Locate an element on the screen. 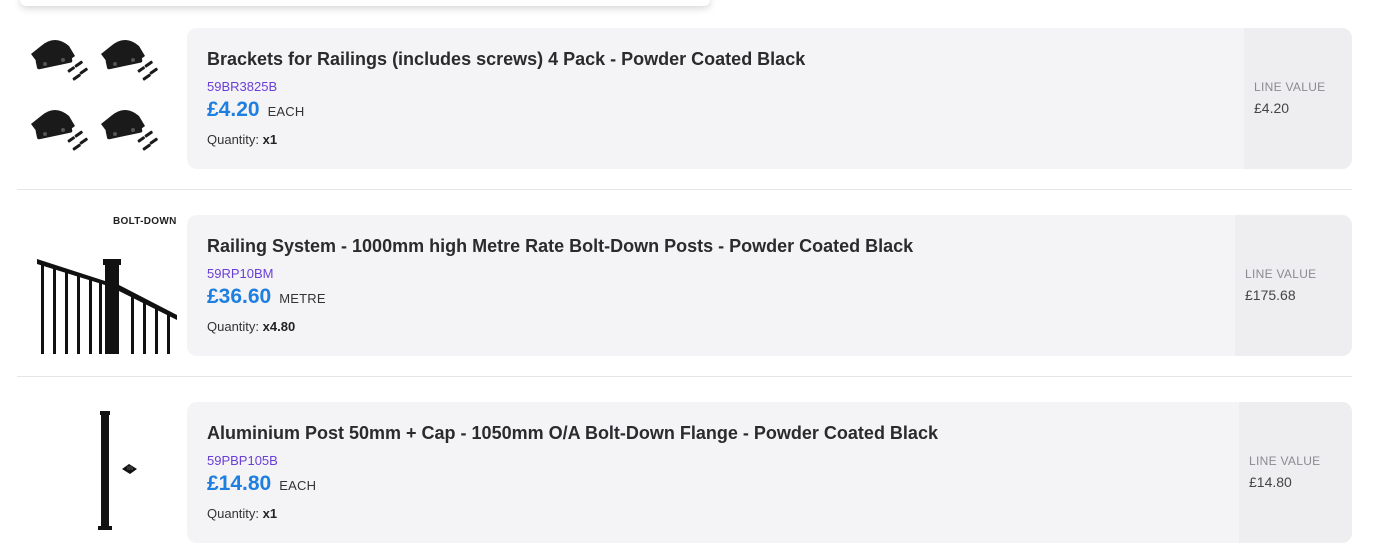  line-value-panel: LINE VALUE £4.20 is located at coordinates (1298, 98).